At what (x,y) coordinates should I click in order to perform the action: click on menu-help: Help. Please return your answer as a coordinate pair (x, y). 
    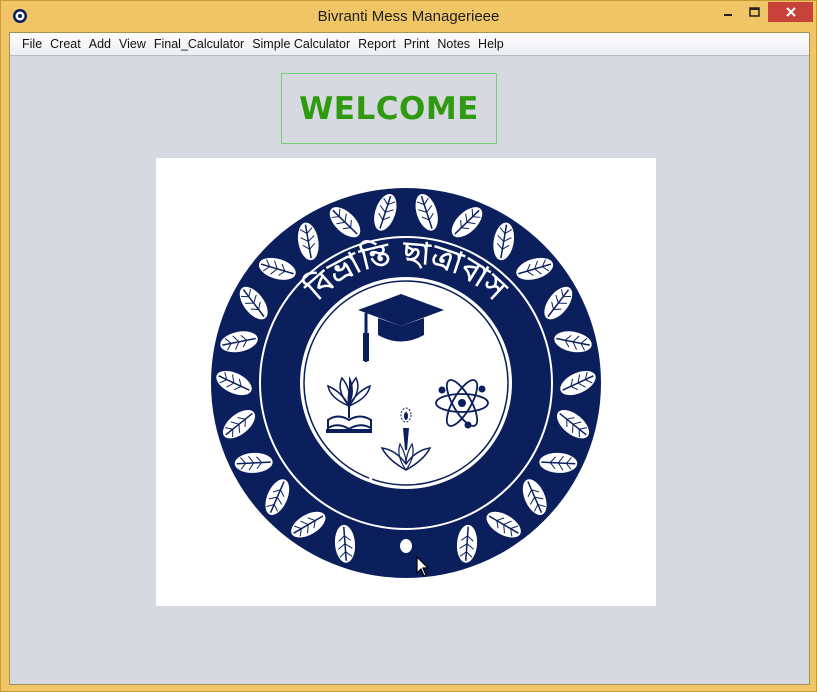
    Looking at the image, I should click on (491, 44).